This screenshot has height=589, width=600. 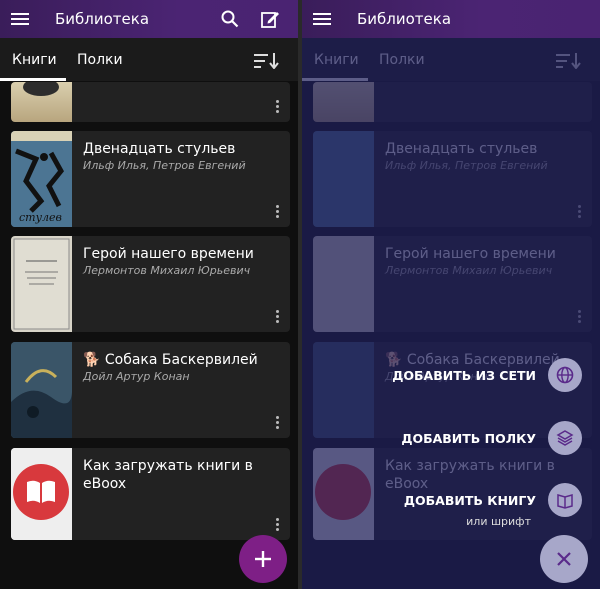 I want to click on book-card: 🐕 Собака Баскервилей Дойл Артур Конан, so click(x=150, y=390).